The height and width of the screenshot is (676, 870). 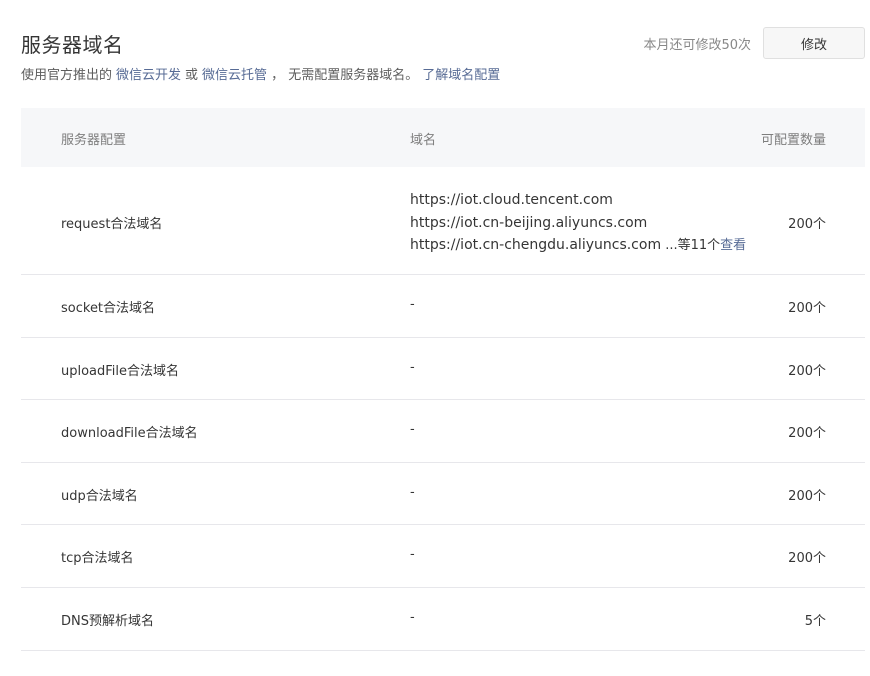 I want to click on table-row: socket合法域名 - 200个, so click(x=443, y=306).